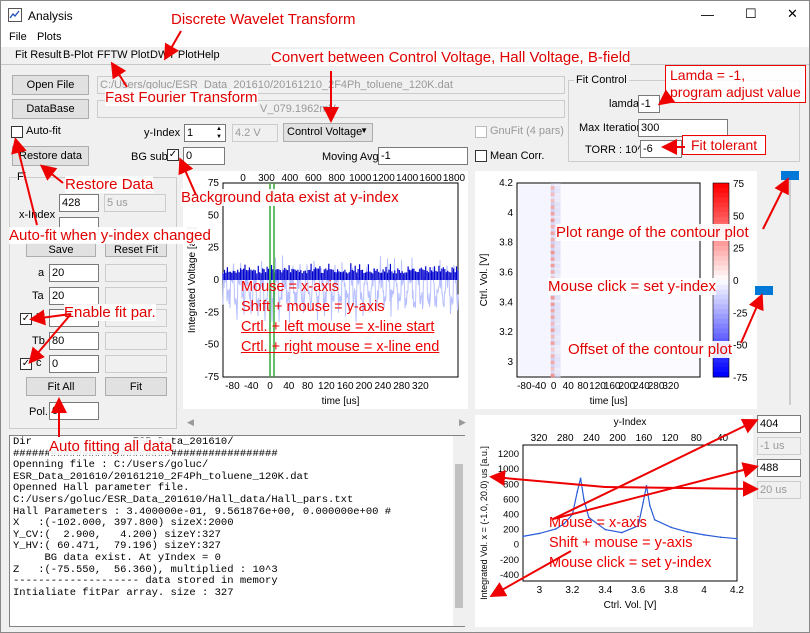 The height and width of the screenshot is (633, 810). What do you see at coordinates (661, 149) in the screenshot?
I see `torr-input: -6` at bounding box center [661, 149].